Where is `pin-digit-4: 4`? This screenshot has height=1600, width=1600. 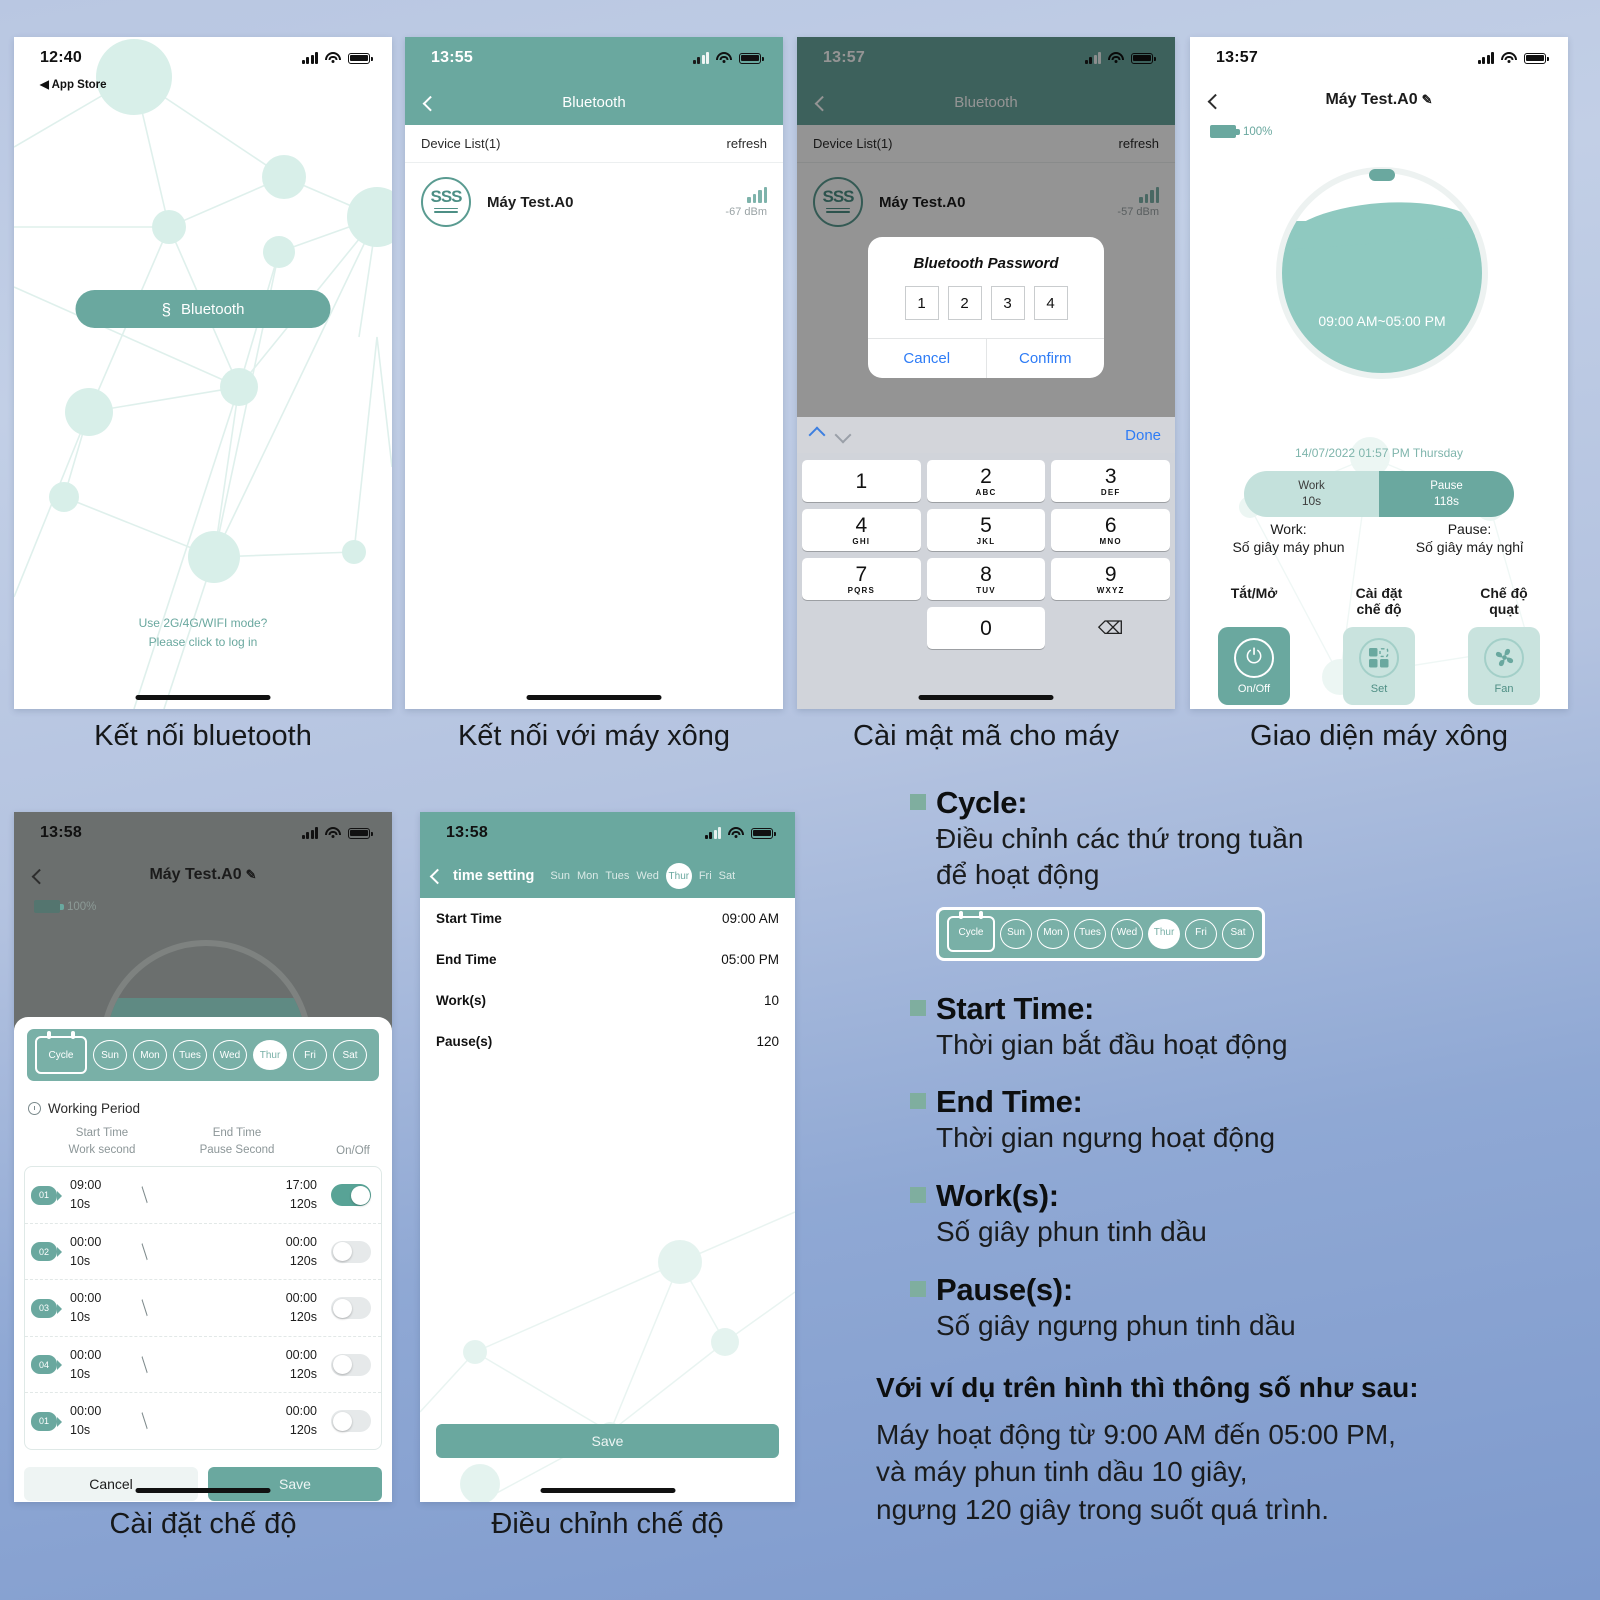 pin-digit-4: 4 is located at coordinates (1050, 303).